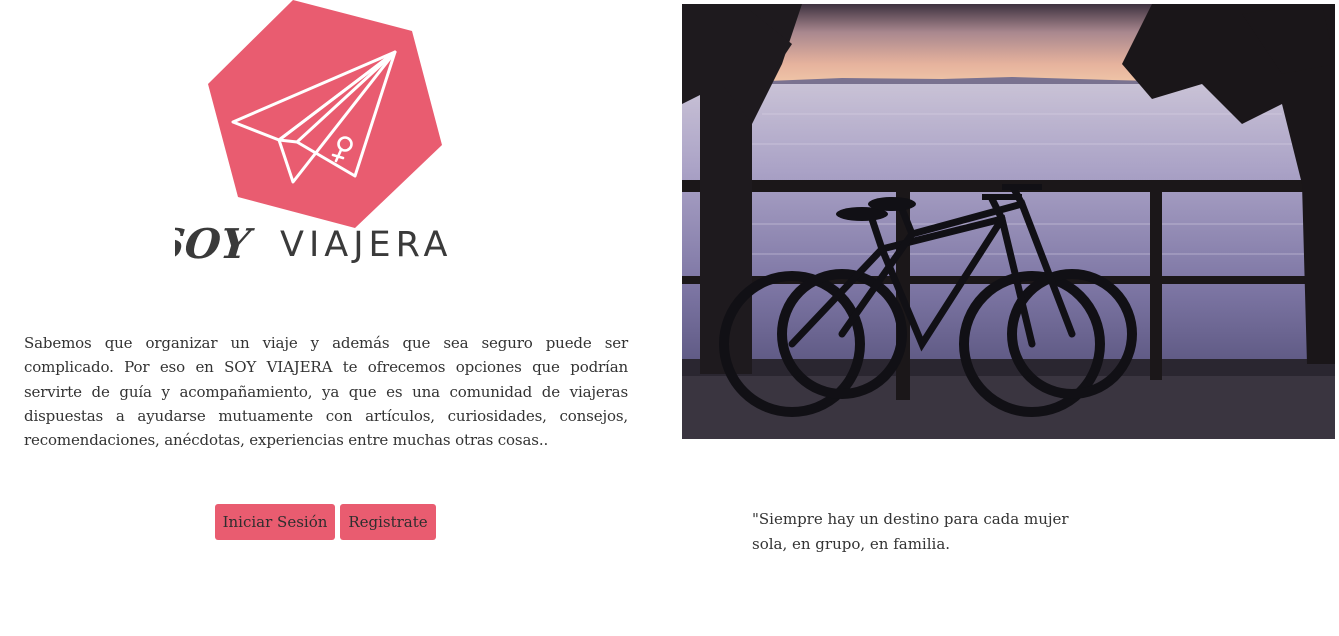 The image size is (1339, 636). What do you see at coordinates (275, 522) in the screenshot?
I see `login-button: Iniciar Sesión` at bounding box center [275, 522].